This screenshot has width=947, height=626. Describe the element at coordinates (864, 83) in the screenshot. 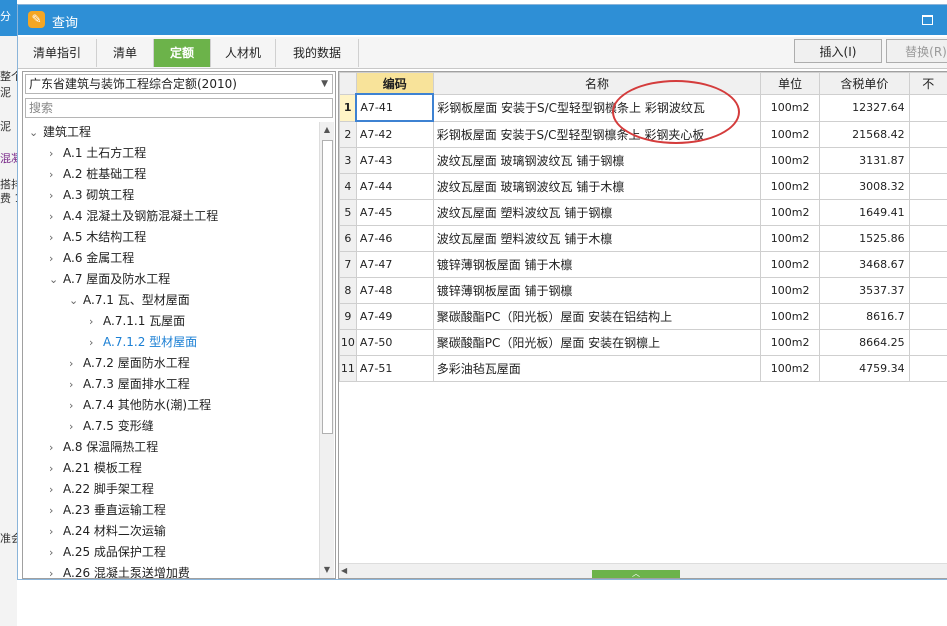

I see `price-header: 含税单价` at that location.